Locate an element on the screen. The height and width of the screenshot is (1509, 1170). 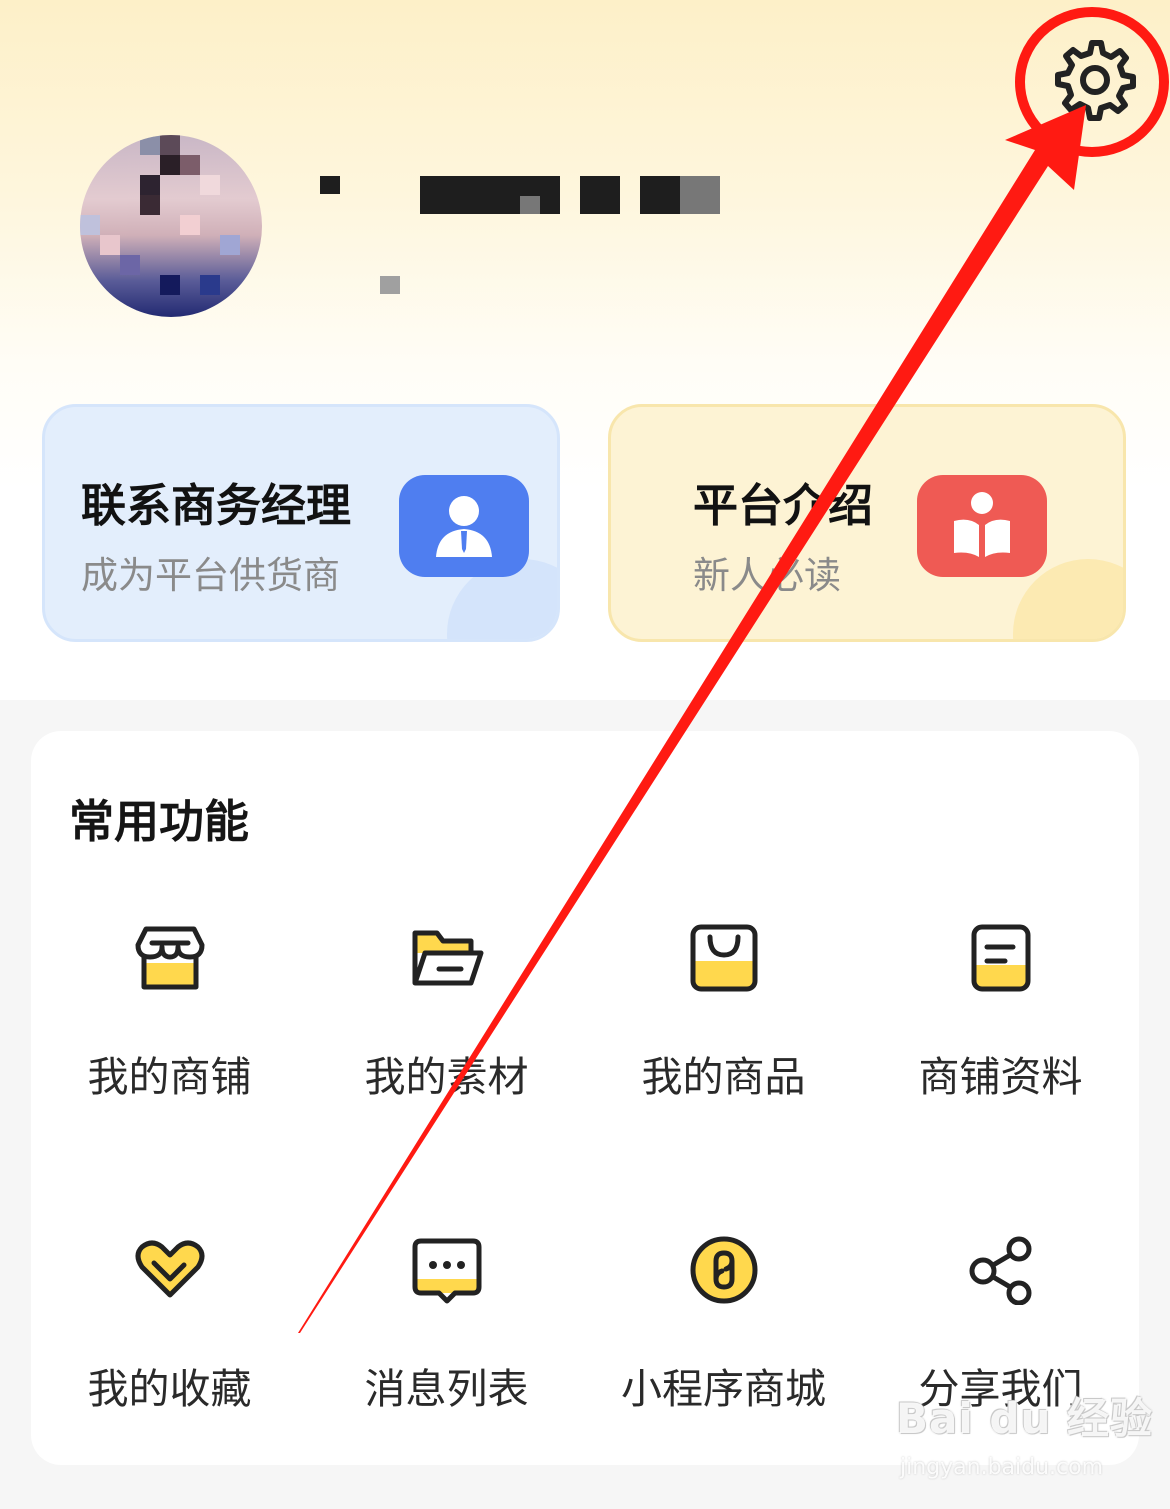
function-my-favorites: 我的收藏 is located at coordinates (169, 1325).